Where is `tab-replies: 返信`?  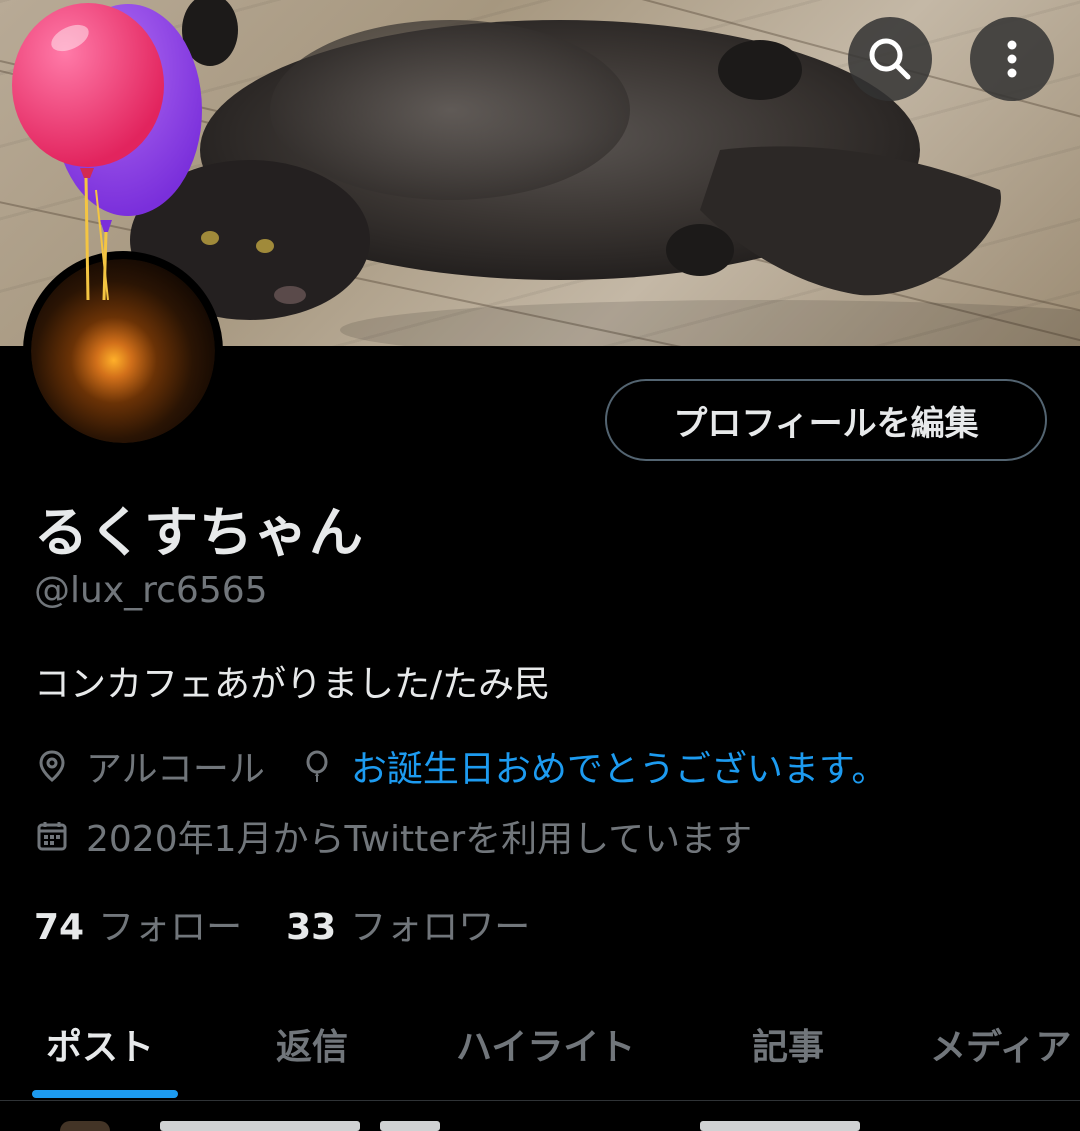
tab-replies: 返信 is located at coordinates (312, 1044).